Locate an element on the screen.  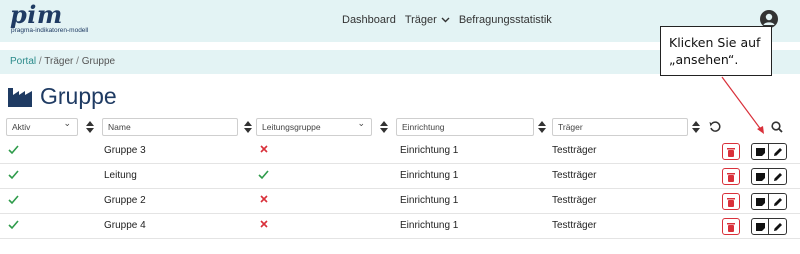
filter-aktiv-label: Aktiv is located at coordinates (21, 127).